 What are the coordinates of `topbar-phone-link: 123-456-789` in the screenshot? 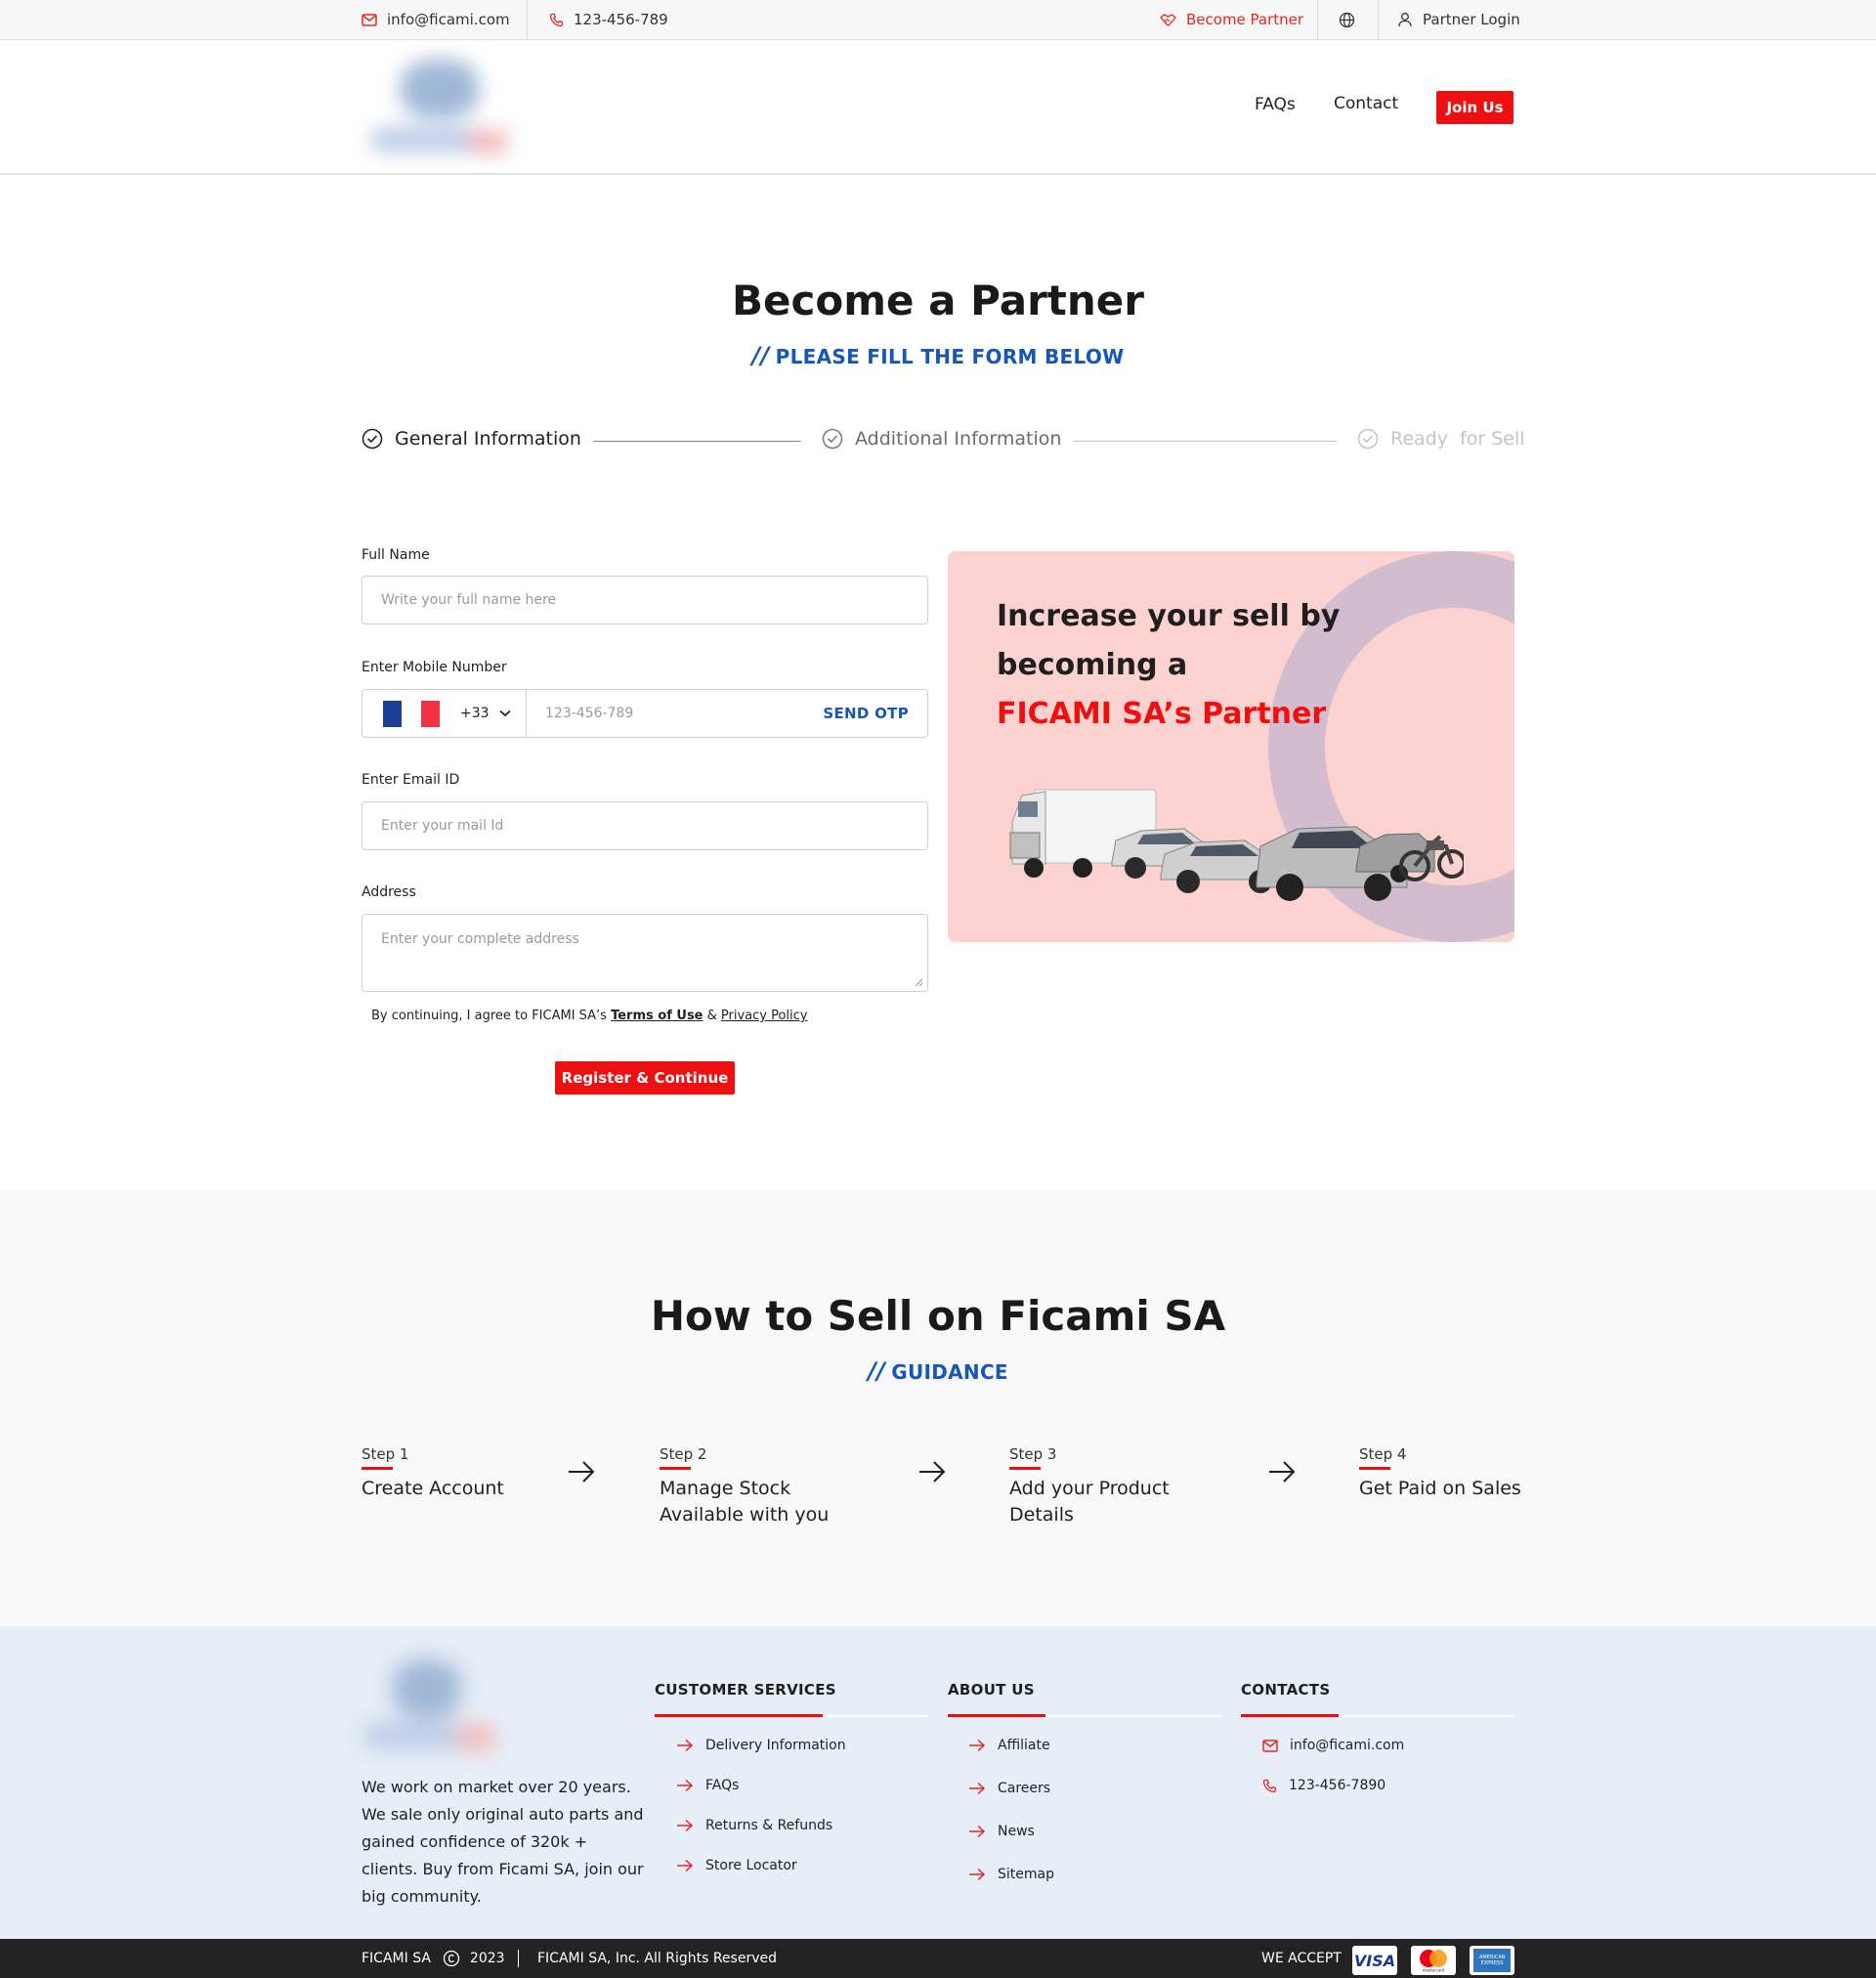 It's located at (608, 19).